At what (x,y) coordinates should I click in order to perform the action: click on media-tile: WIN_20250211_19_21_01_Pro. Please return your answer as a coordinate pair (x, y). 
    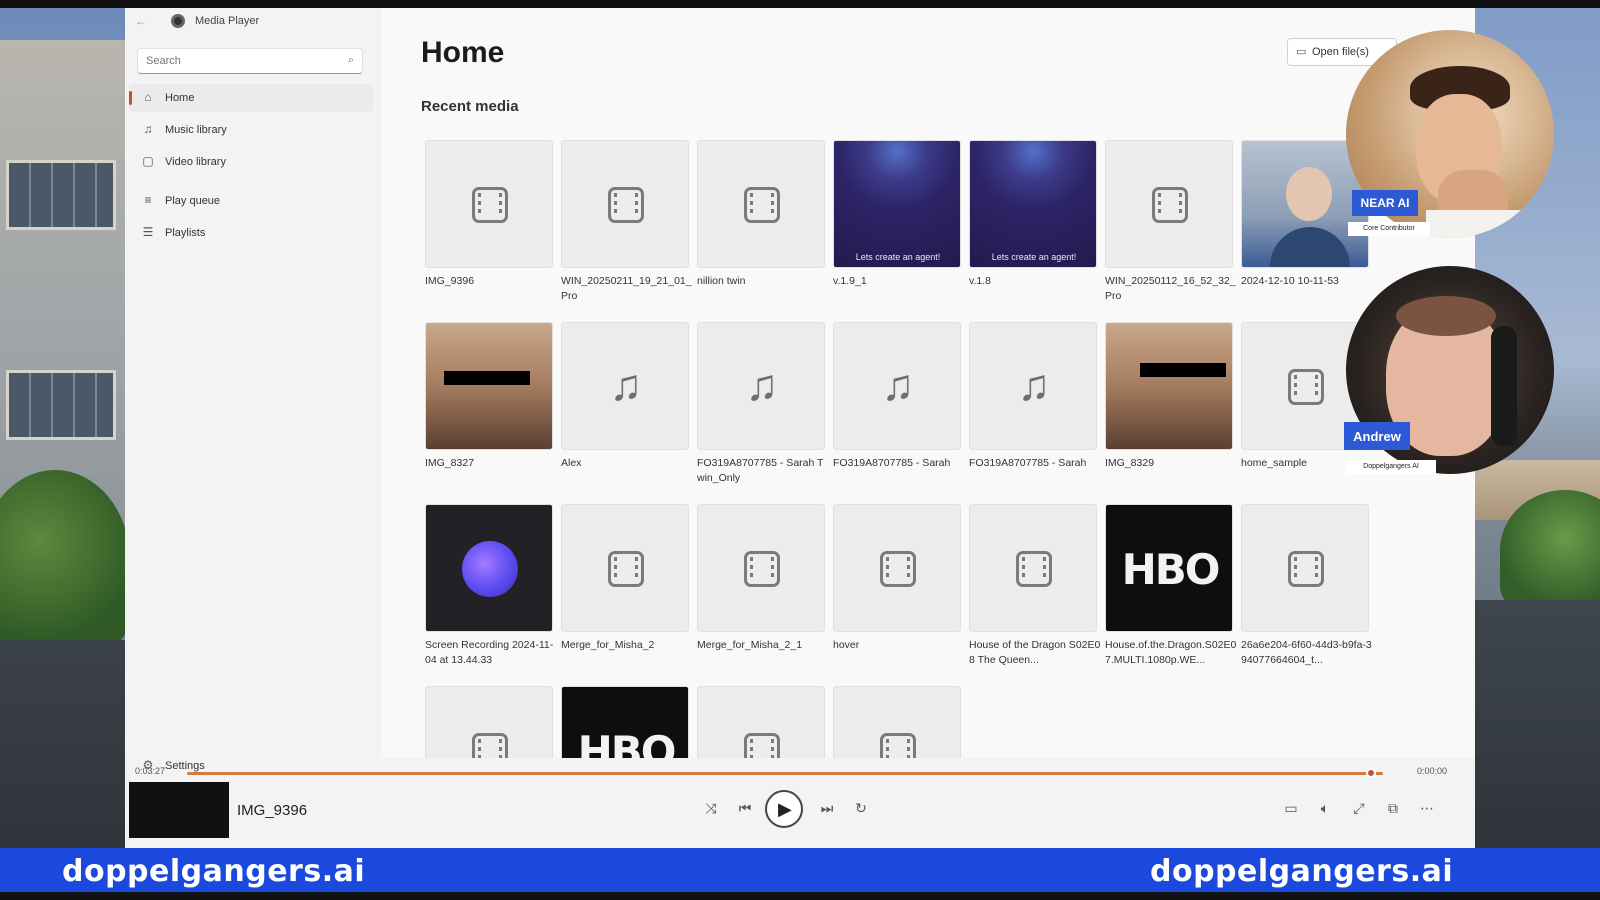
    Looking at the image, I should click on (626, 222).